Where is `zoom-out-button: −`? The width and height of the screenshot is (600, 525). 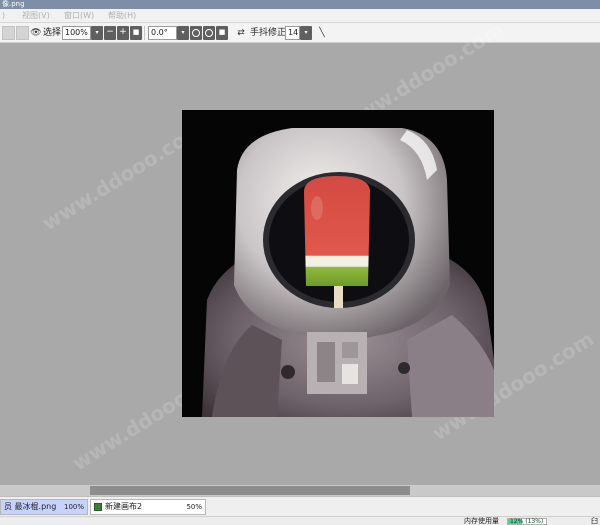
zoom-out-button: − is located at coordinates (110, 33).